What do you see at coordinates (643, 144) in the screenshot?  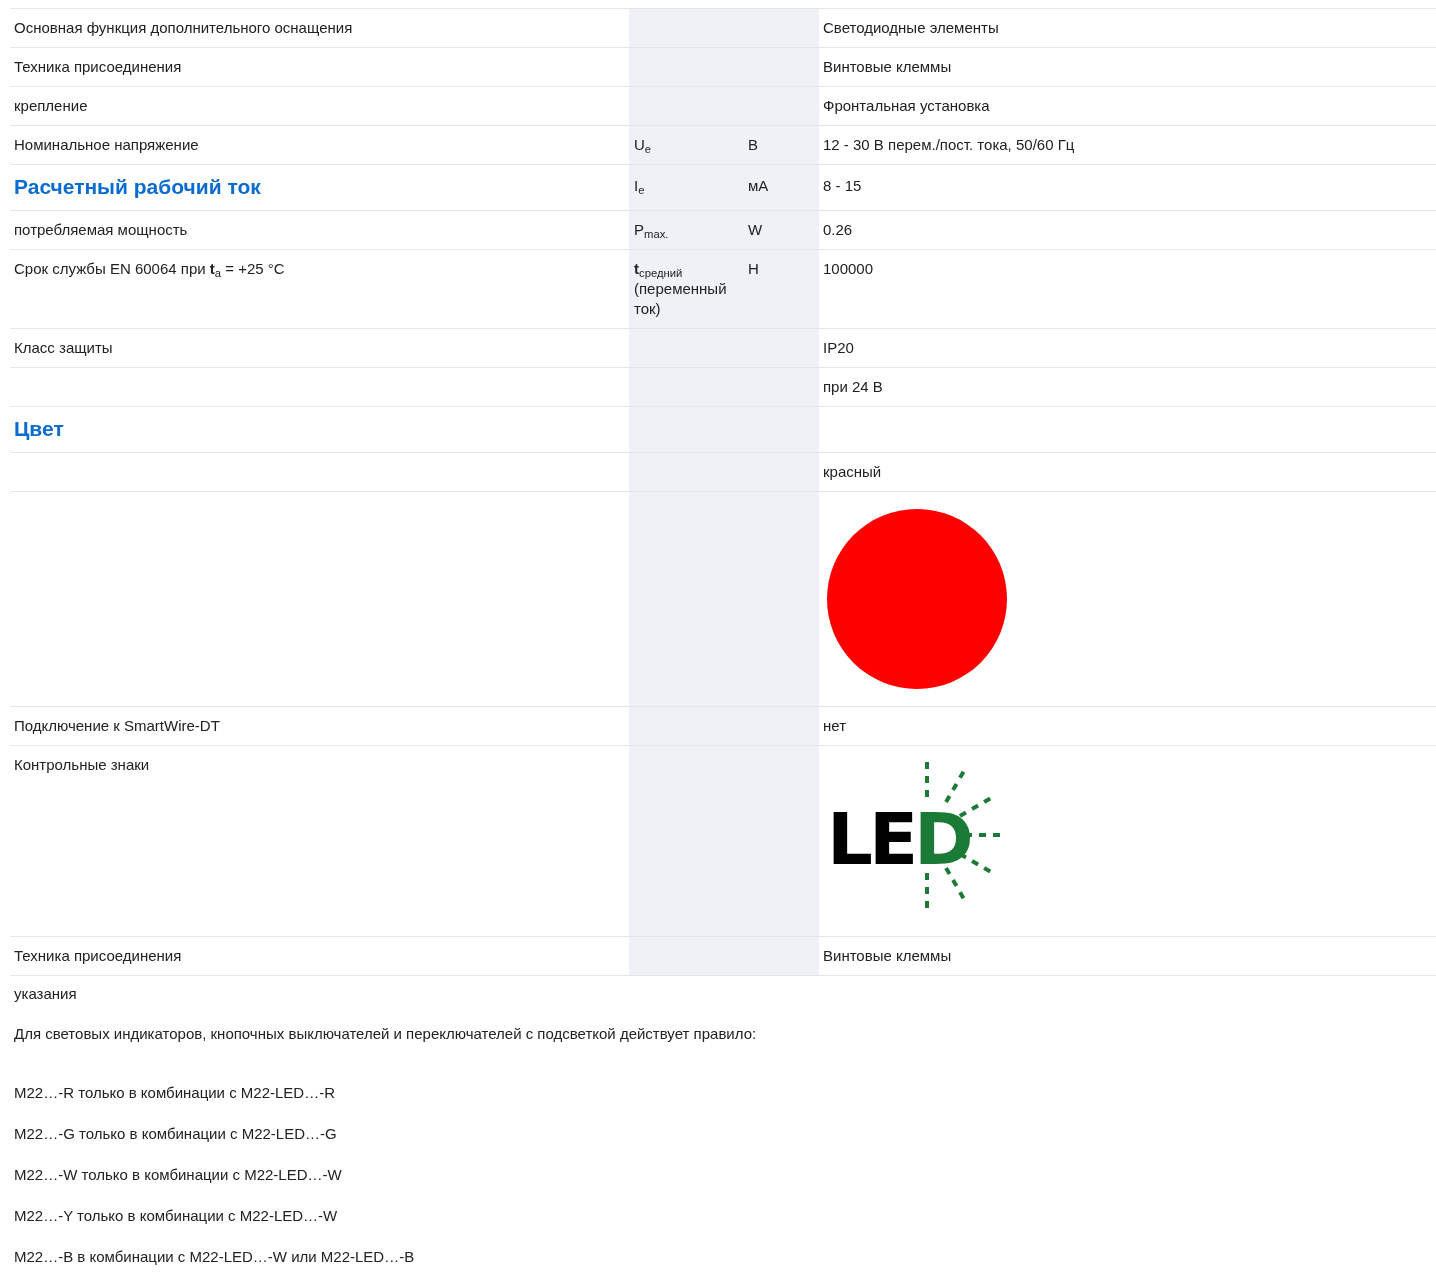 I see `symbol-text: U$_{e}$` at bounding box center [643, 144].